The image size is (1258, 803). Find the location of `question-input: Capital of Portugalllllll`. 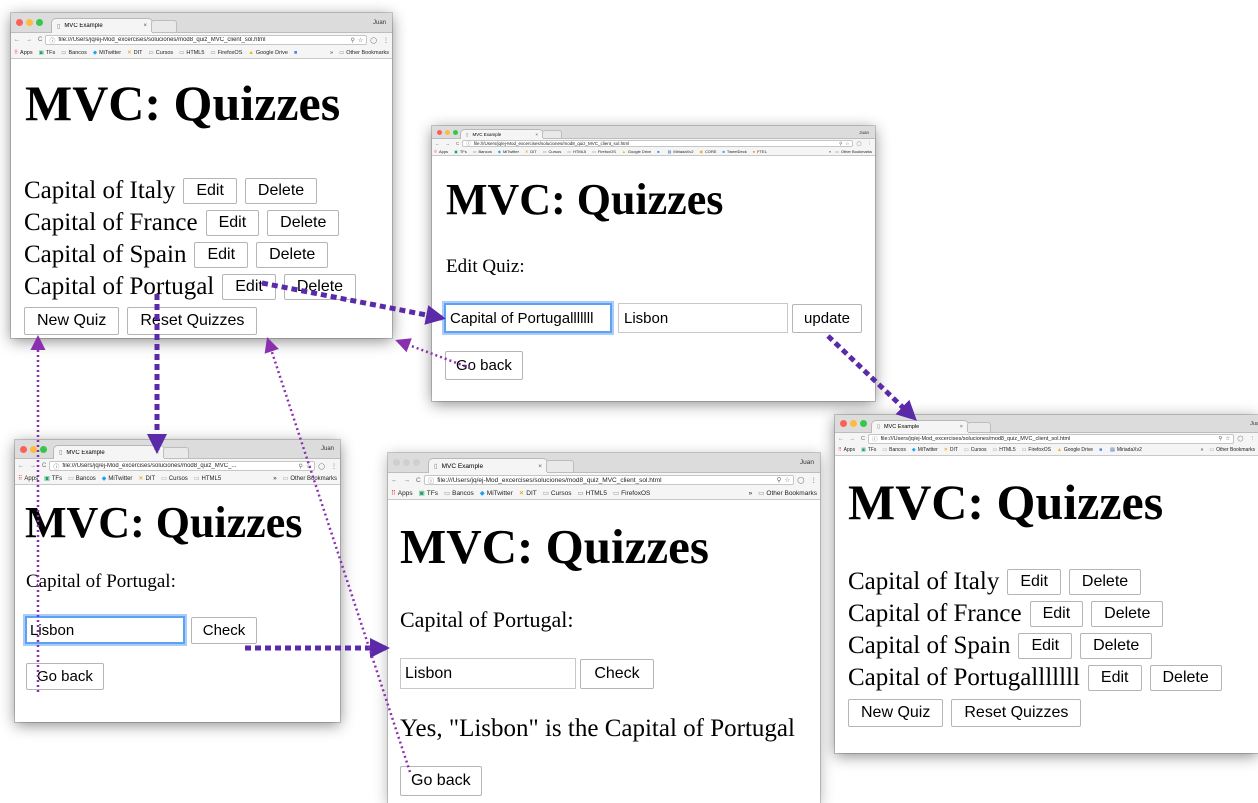

question-input: Capital of Portugalllllll is located at coordinates (528, 318).